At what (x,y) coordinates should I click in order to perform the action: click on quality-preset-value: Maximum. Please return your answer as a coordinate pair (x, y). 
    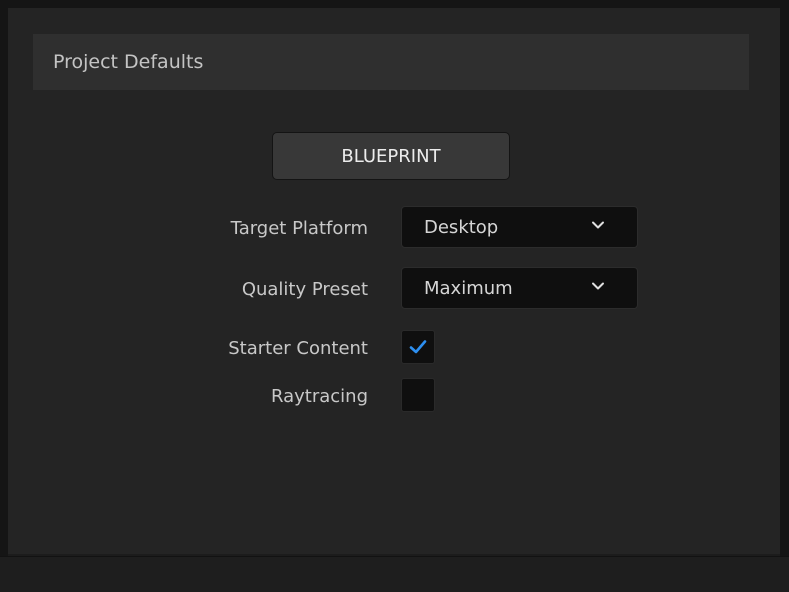
    Looking at the image, I should click on (468, 288).